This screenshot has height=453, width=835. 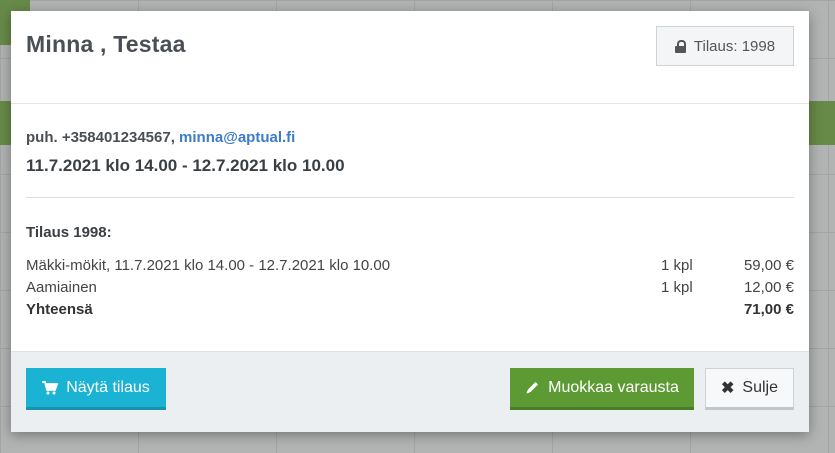 What do you see at coordinates (734, 46) in the screenshot?
I see `order-badge-label: Tilaus: 1998` at bounding box center [734, 46].